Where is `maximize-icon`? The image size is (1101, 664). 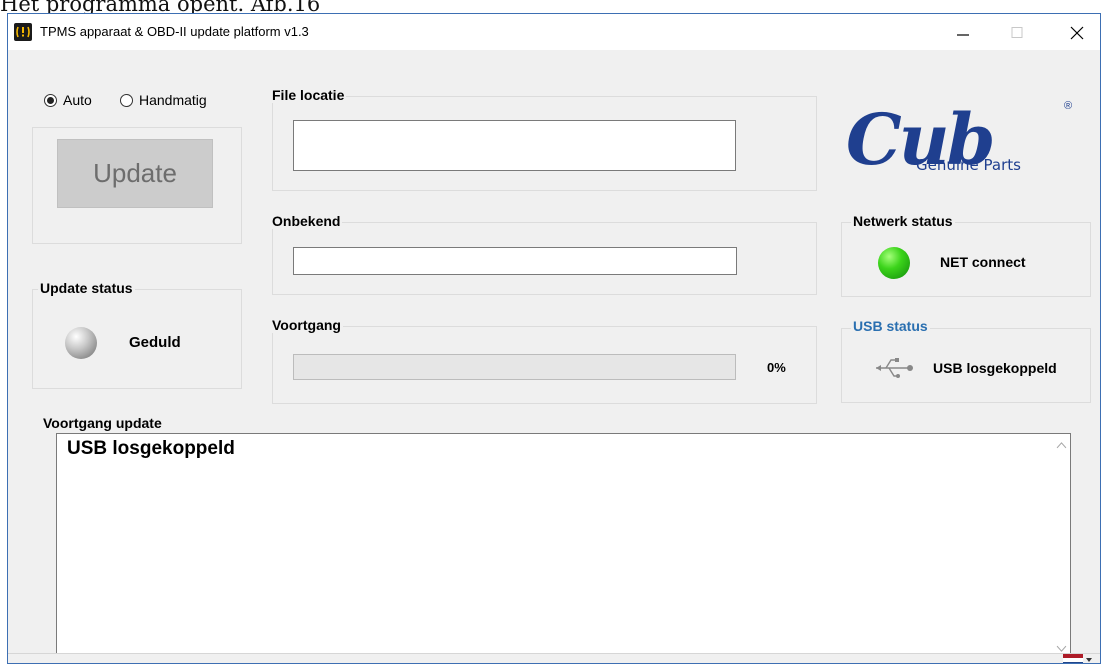 maximize-icon is located at coordinates (1017, 32).